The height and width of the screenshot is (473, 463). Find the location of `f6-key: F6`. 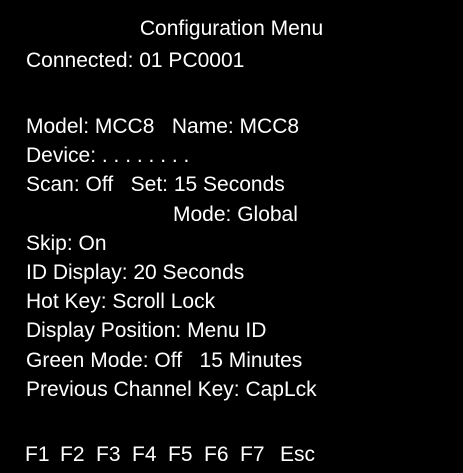

f6-key: F6 is located at coordinates (222, 454).